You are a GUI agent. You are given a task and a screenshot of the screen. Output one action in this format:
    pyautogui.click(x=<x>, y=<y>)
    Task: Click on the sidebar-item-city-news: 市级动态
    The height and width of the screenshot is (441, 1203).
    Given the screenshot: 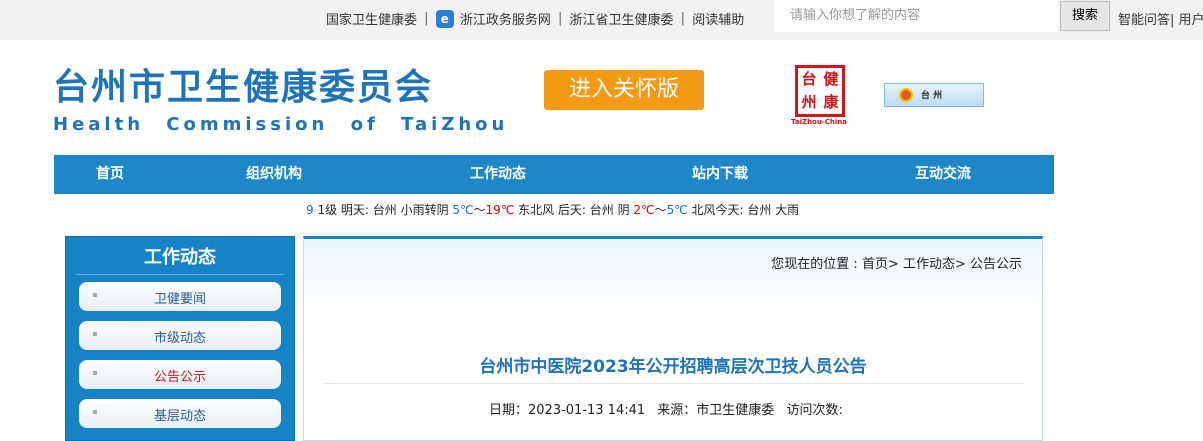 What is the action you would take?
    pyautogui.click(x=180, y=335)
    